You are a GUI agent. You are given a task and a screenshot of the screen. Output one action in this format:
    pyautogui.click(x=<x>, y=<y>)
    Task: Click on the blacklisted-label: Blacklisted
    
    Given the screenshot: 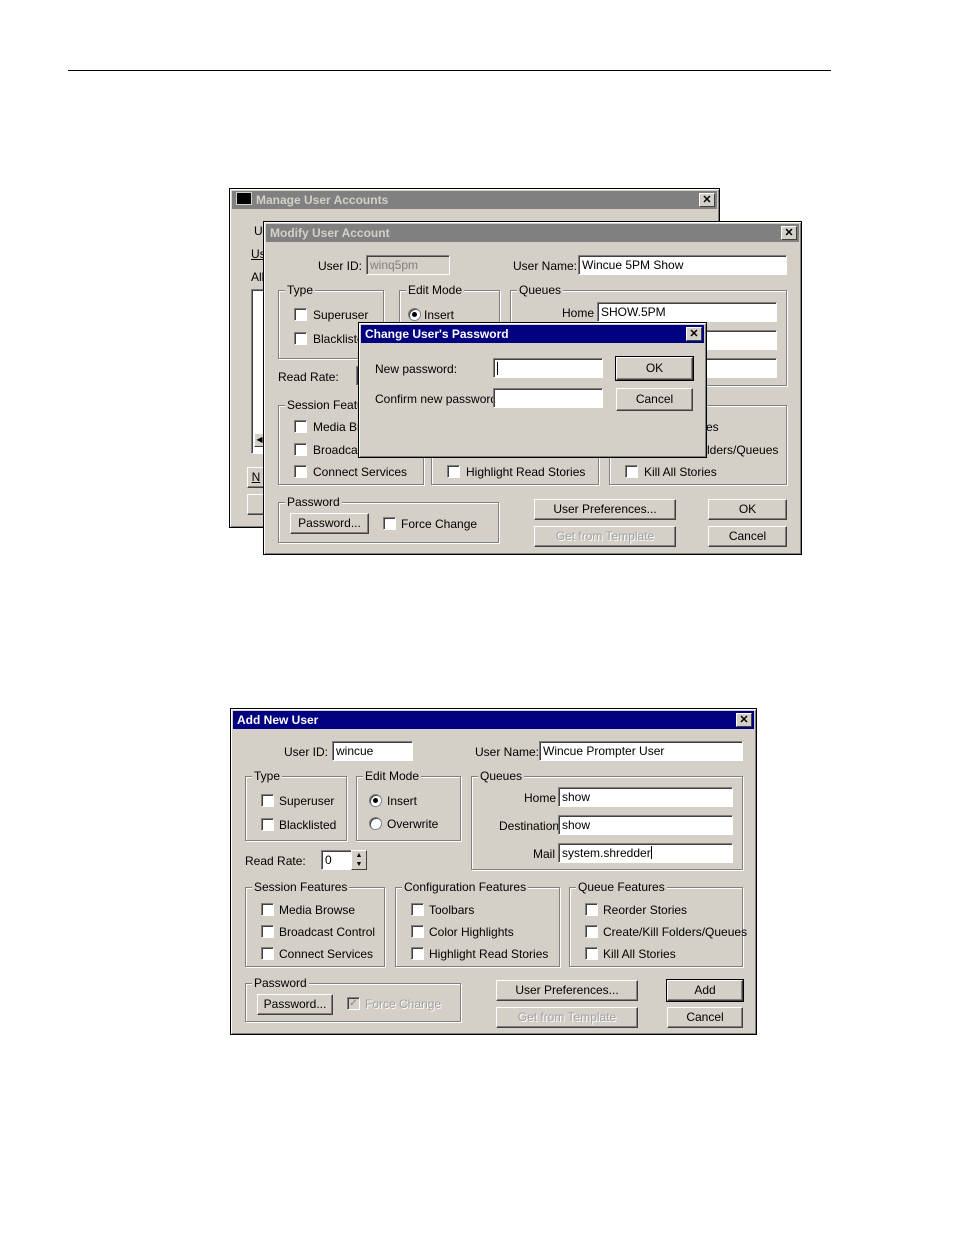 What is the action you would take?
    pyautogui.click(x=308, y=825)
    